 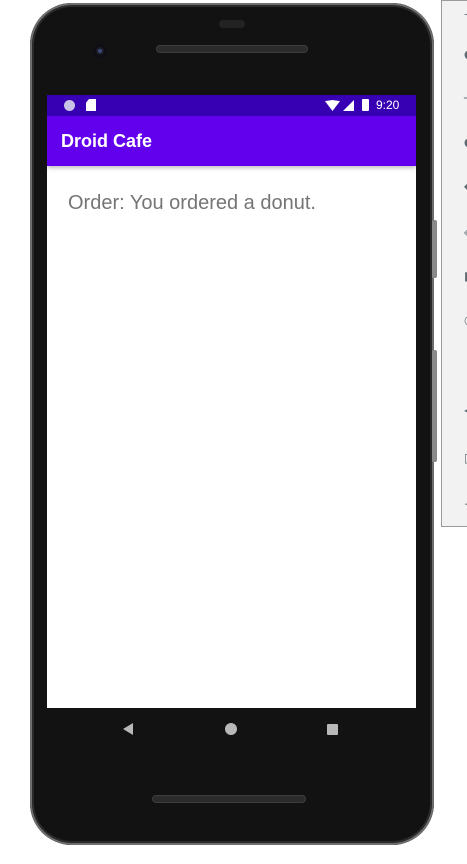 I want to click on home-icon, so click(x=231, y=729).